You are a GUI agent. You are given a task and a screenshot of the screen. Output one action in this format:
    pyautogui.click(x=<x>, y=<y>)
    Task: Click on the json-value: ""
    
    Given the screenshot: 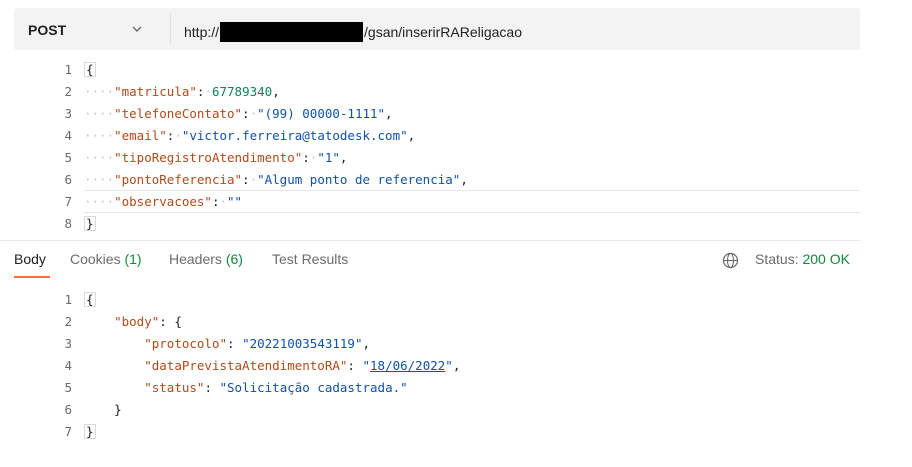 What is the action you would take?
    pyautogui.click(x=235, y=201)
    